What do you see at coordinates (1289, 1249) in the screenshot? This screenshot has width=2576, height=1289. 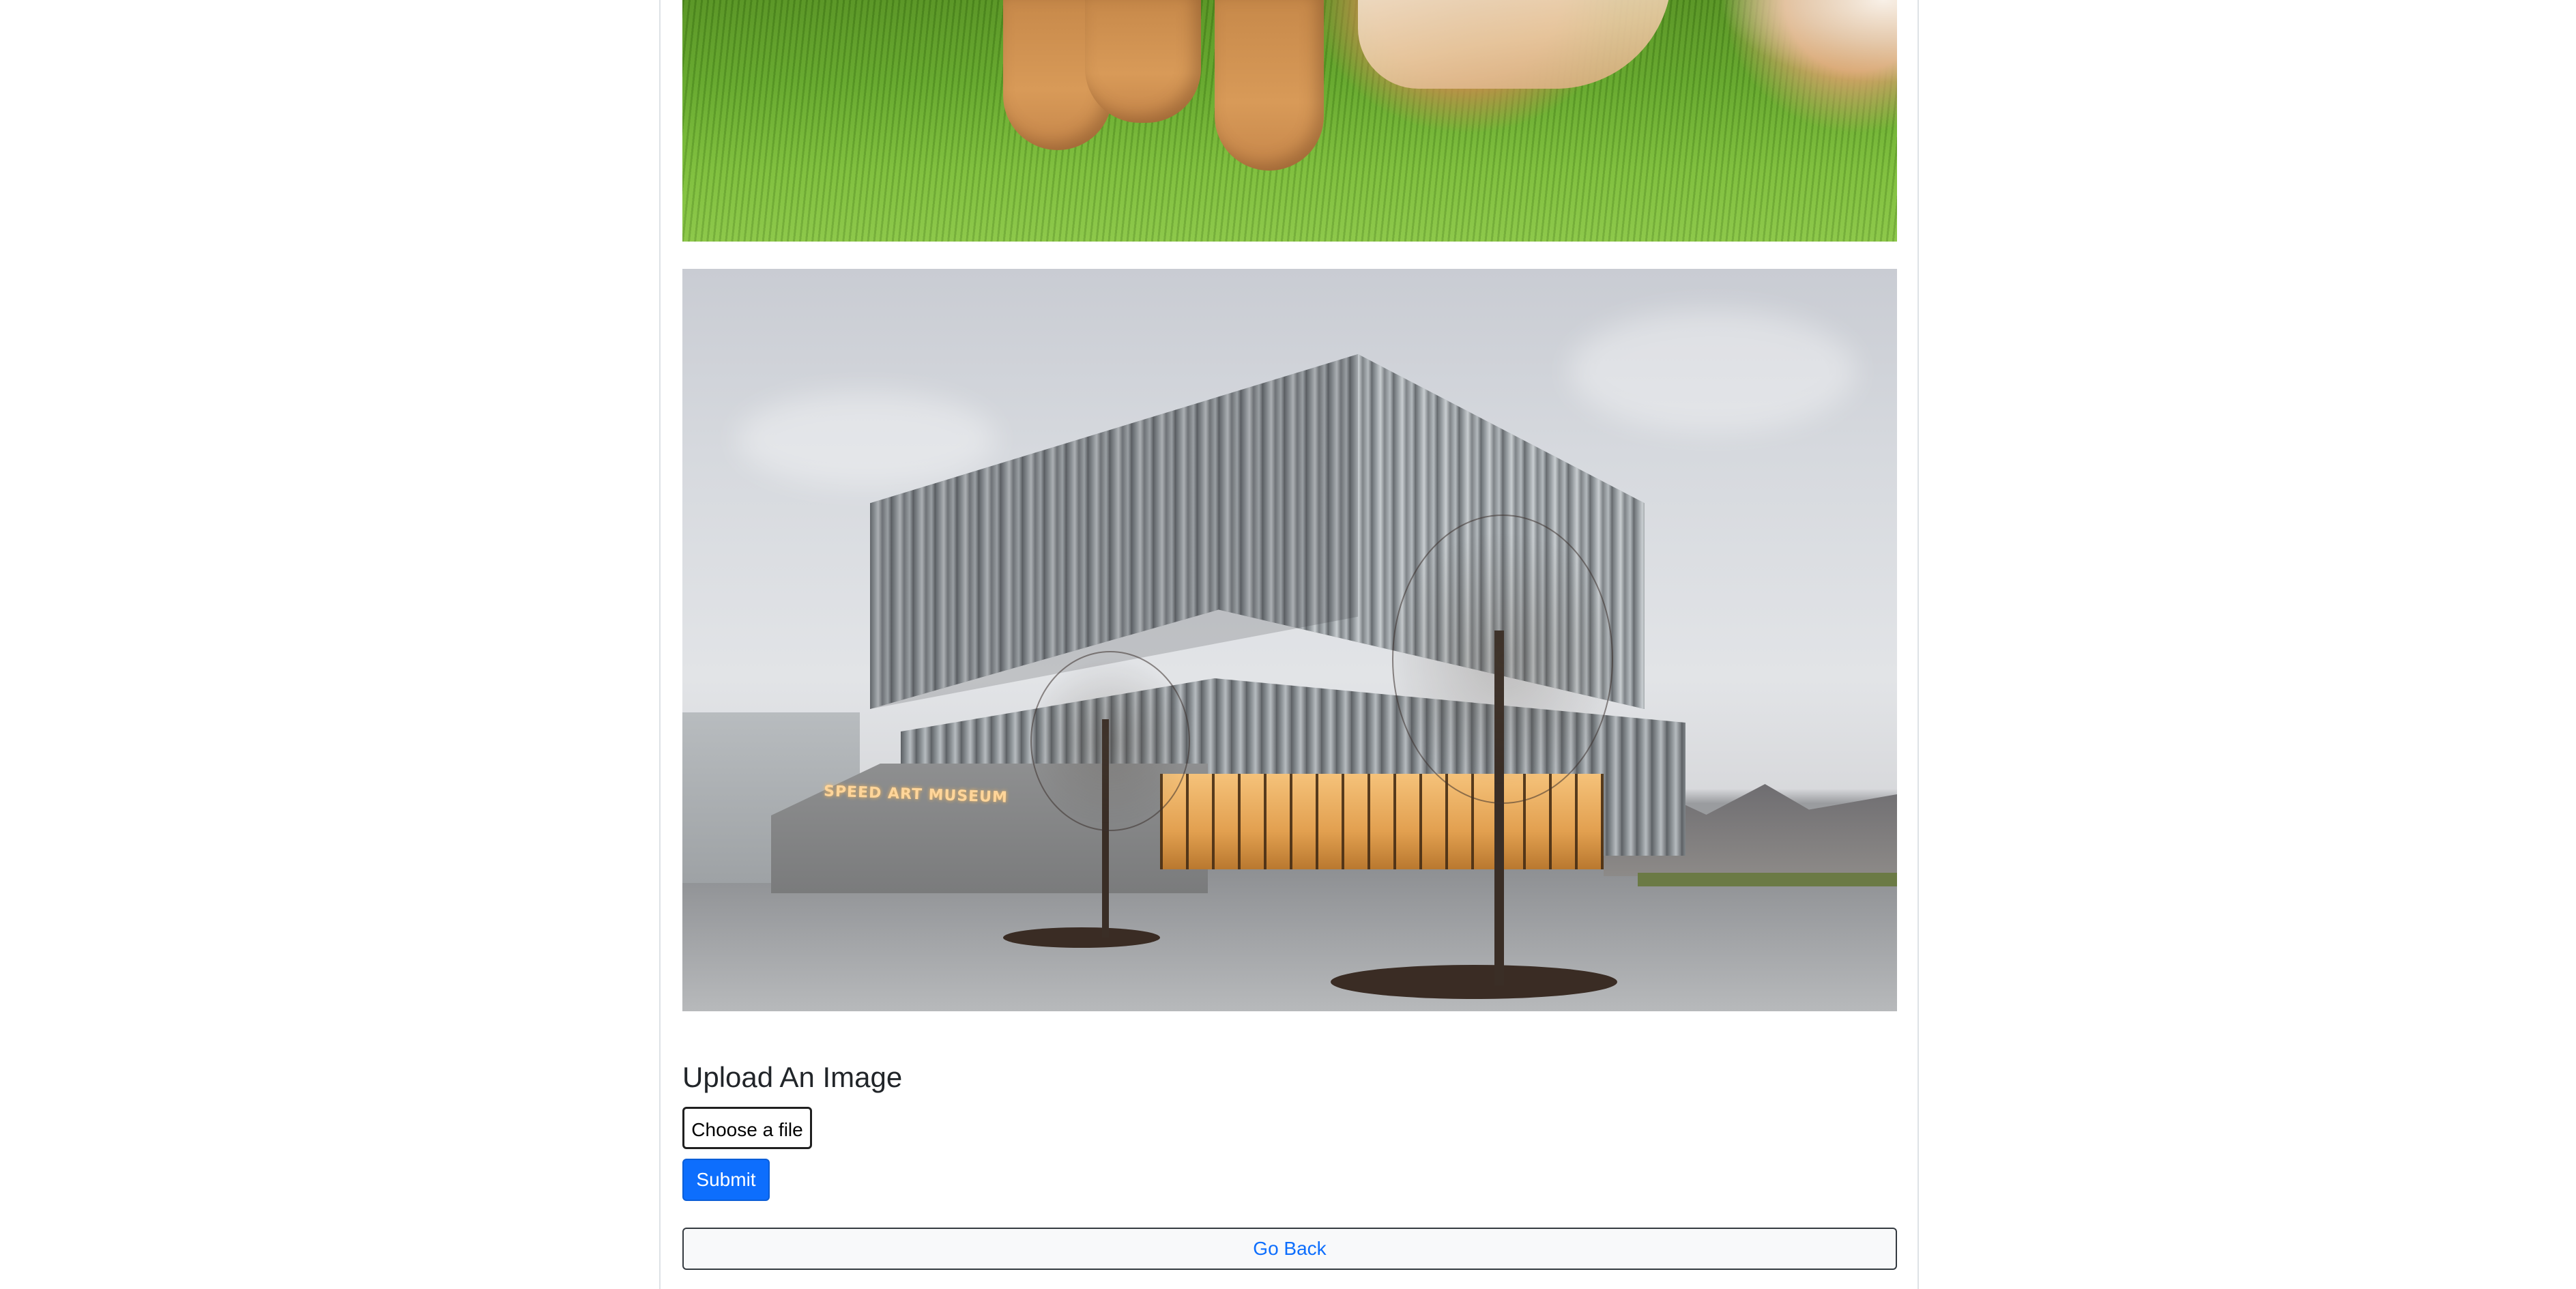 I see `go-back-button: Go Back` at bounding box center [1289, 1249].